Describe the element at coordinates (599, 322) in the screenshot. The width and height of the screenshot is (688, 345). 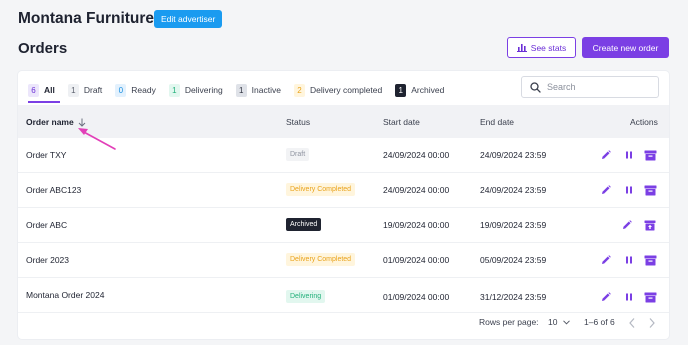
I see `pagination-range: 1–6 of 6` at that location.